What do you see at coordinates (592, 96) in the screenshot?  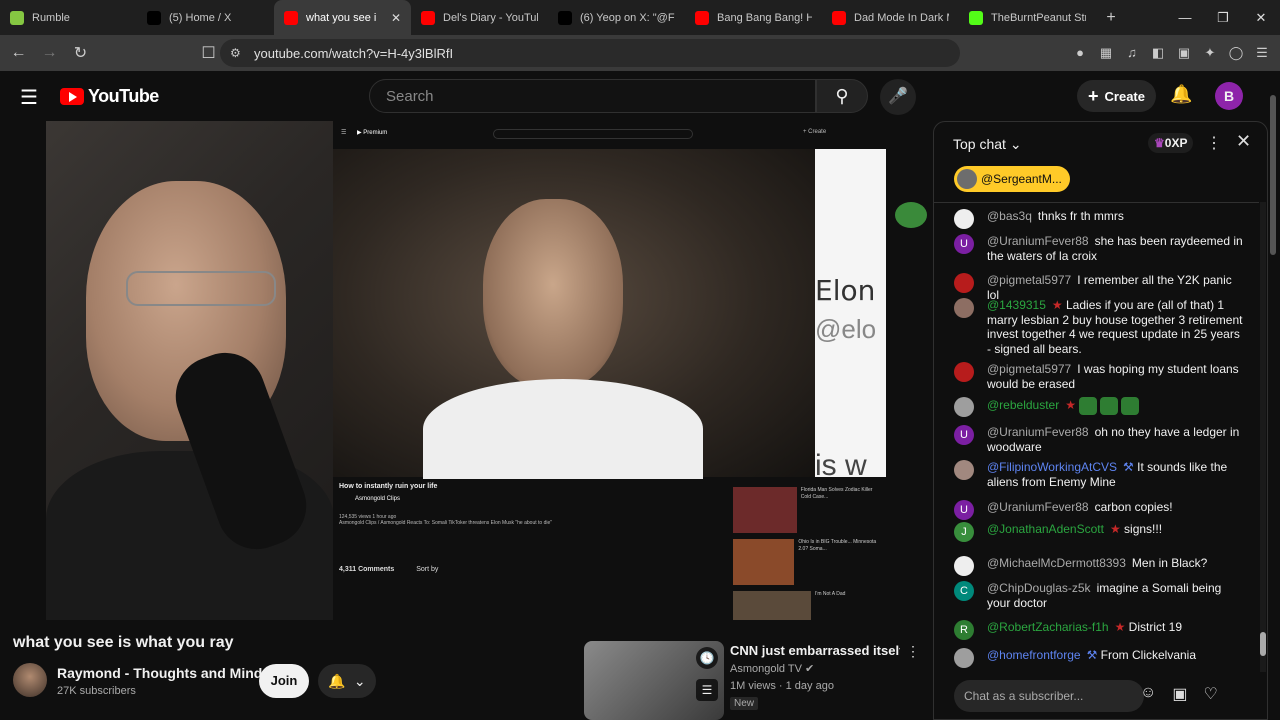 I see `search-input` at bounding box center [592, 96].